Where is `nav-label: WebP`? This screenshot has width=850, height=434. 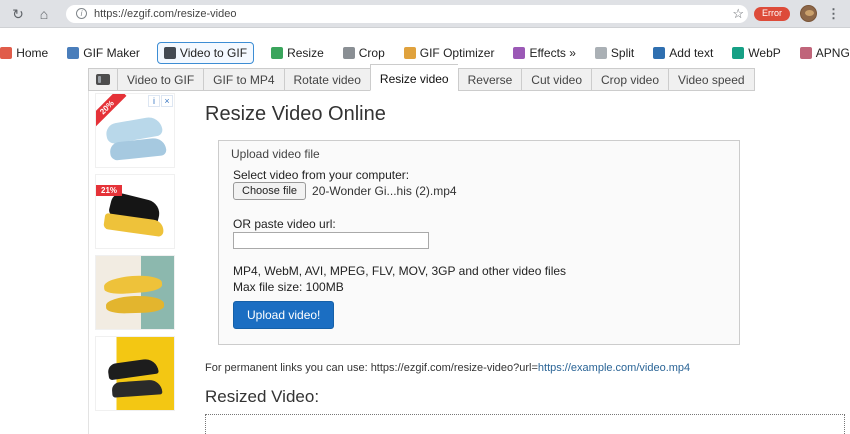 nav-label: WebP is located at coordinates (764, 53).